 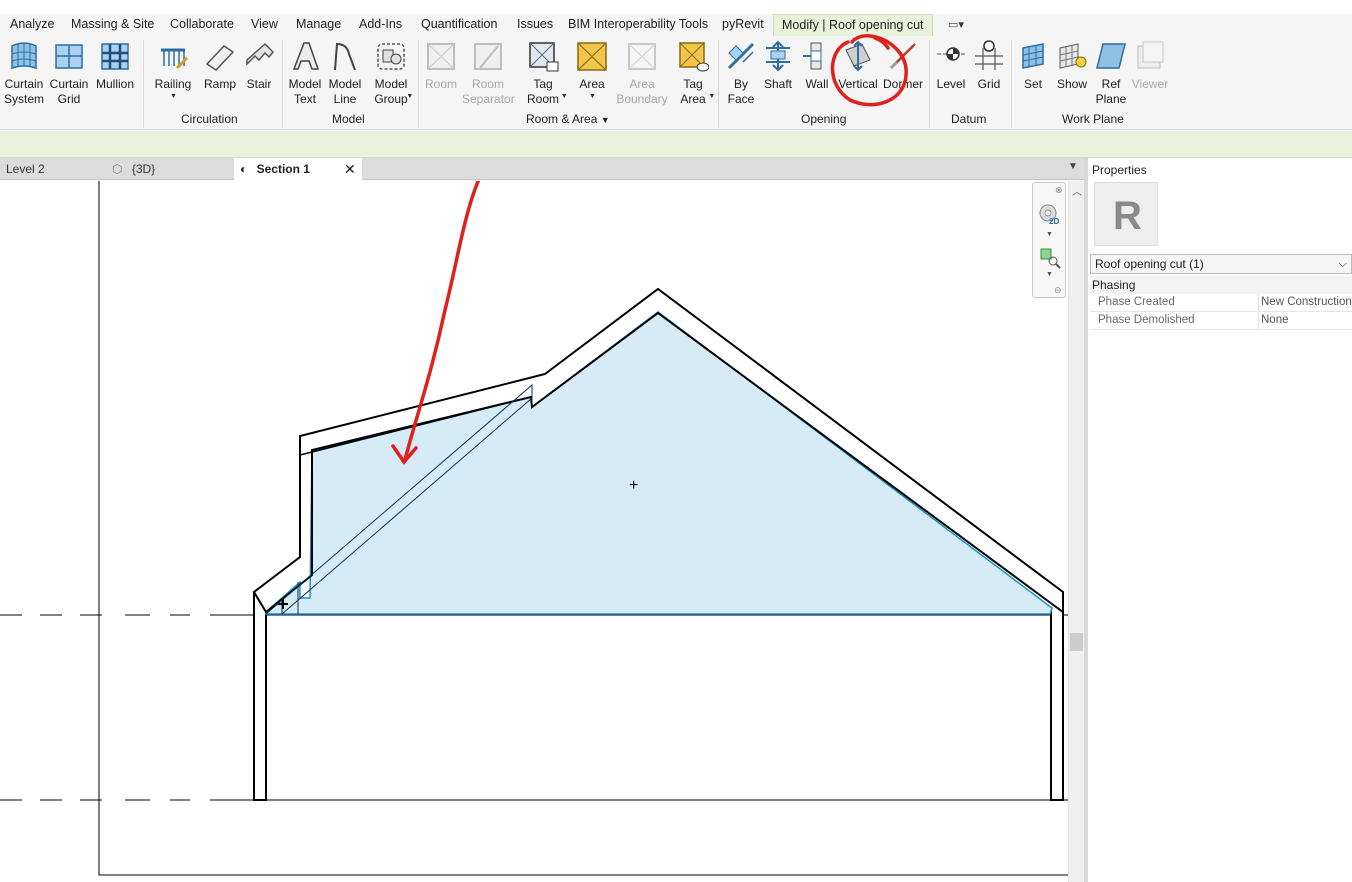 I want to click on red-annotation-circle, so click(x=869, y=70).